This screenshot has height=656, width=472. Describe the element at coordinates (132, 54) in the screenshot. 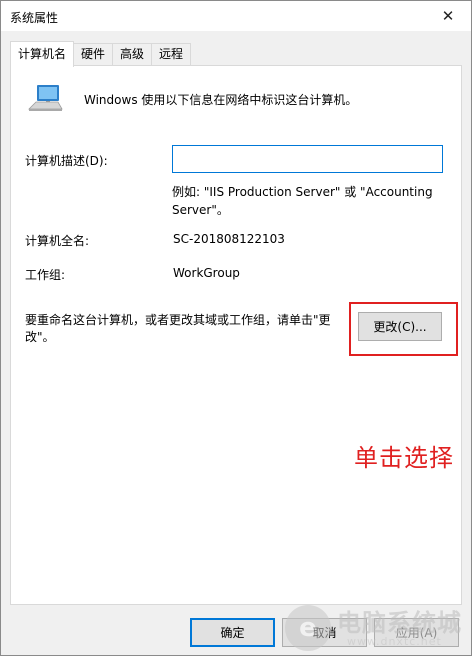

I see `tab-advanced: 高级` at that location.